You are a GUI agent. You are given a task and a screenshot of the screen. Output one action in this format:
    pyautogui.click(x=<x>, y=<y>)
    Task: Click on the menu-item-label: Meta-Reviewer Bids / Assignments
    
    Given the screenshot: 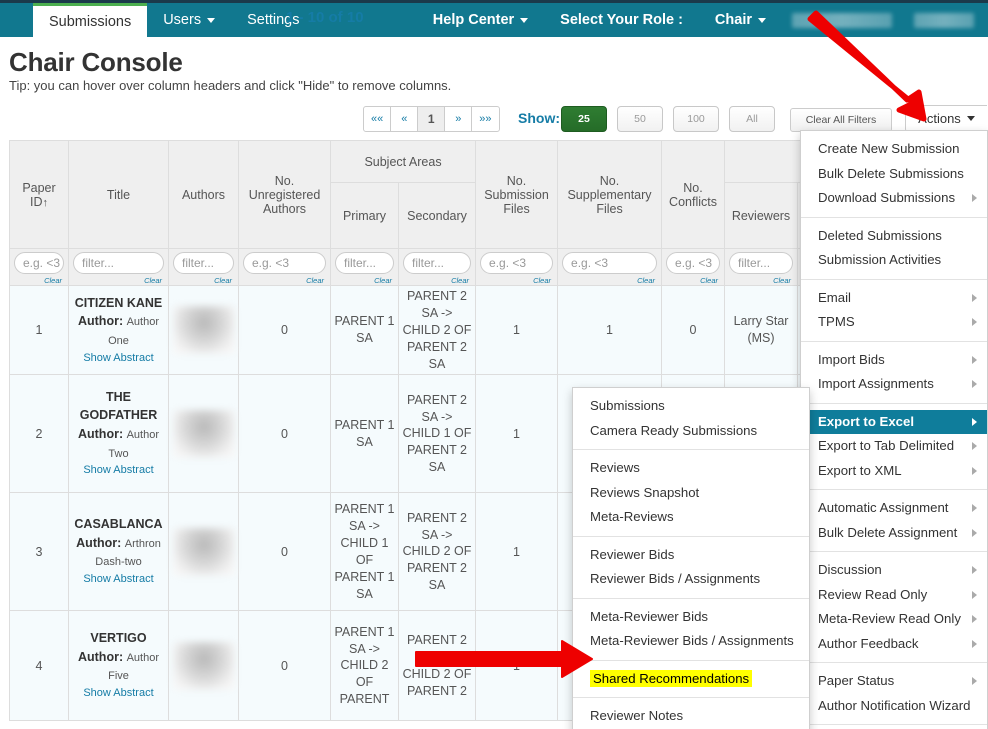 What is the action you would take?
    pyautogui.click(x=692, y=640)
    